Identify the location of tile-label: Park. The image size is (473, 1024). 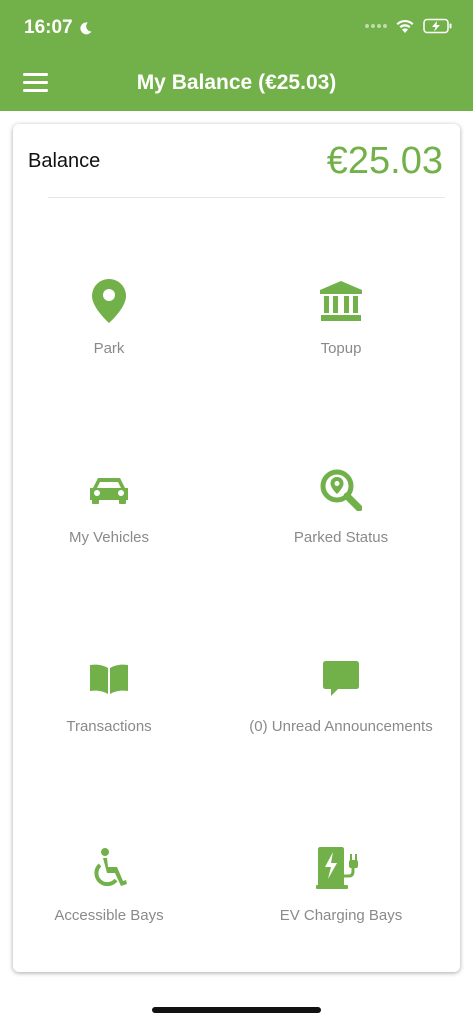
(109, 348).